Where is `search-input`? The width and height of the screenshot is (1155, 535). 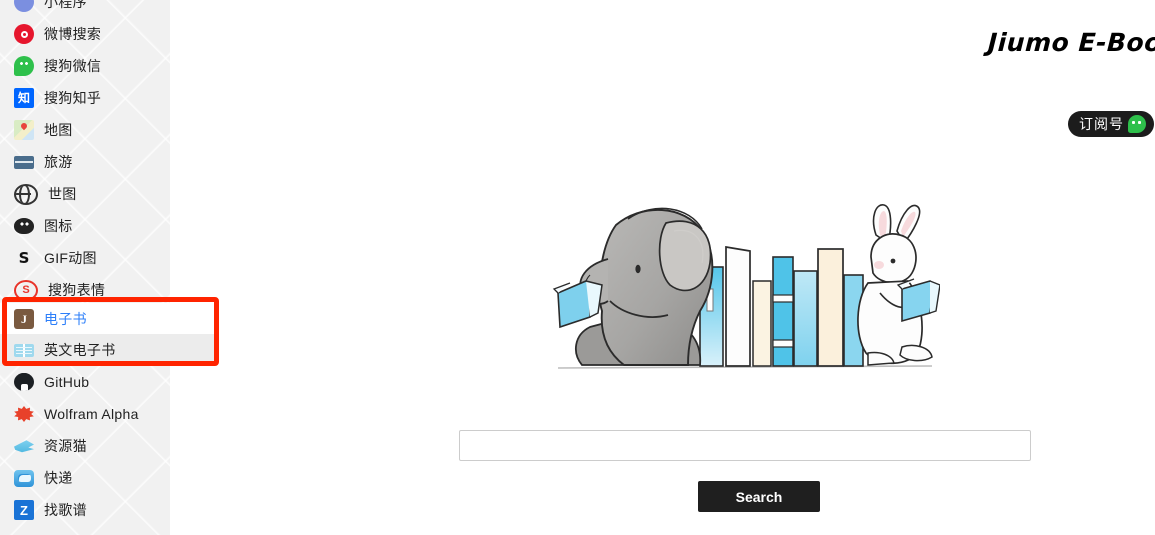 search-input is located at coordinates (745, 445).